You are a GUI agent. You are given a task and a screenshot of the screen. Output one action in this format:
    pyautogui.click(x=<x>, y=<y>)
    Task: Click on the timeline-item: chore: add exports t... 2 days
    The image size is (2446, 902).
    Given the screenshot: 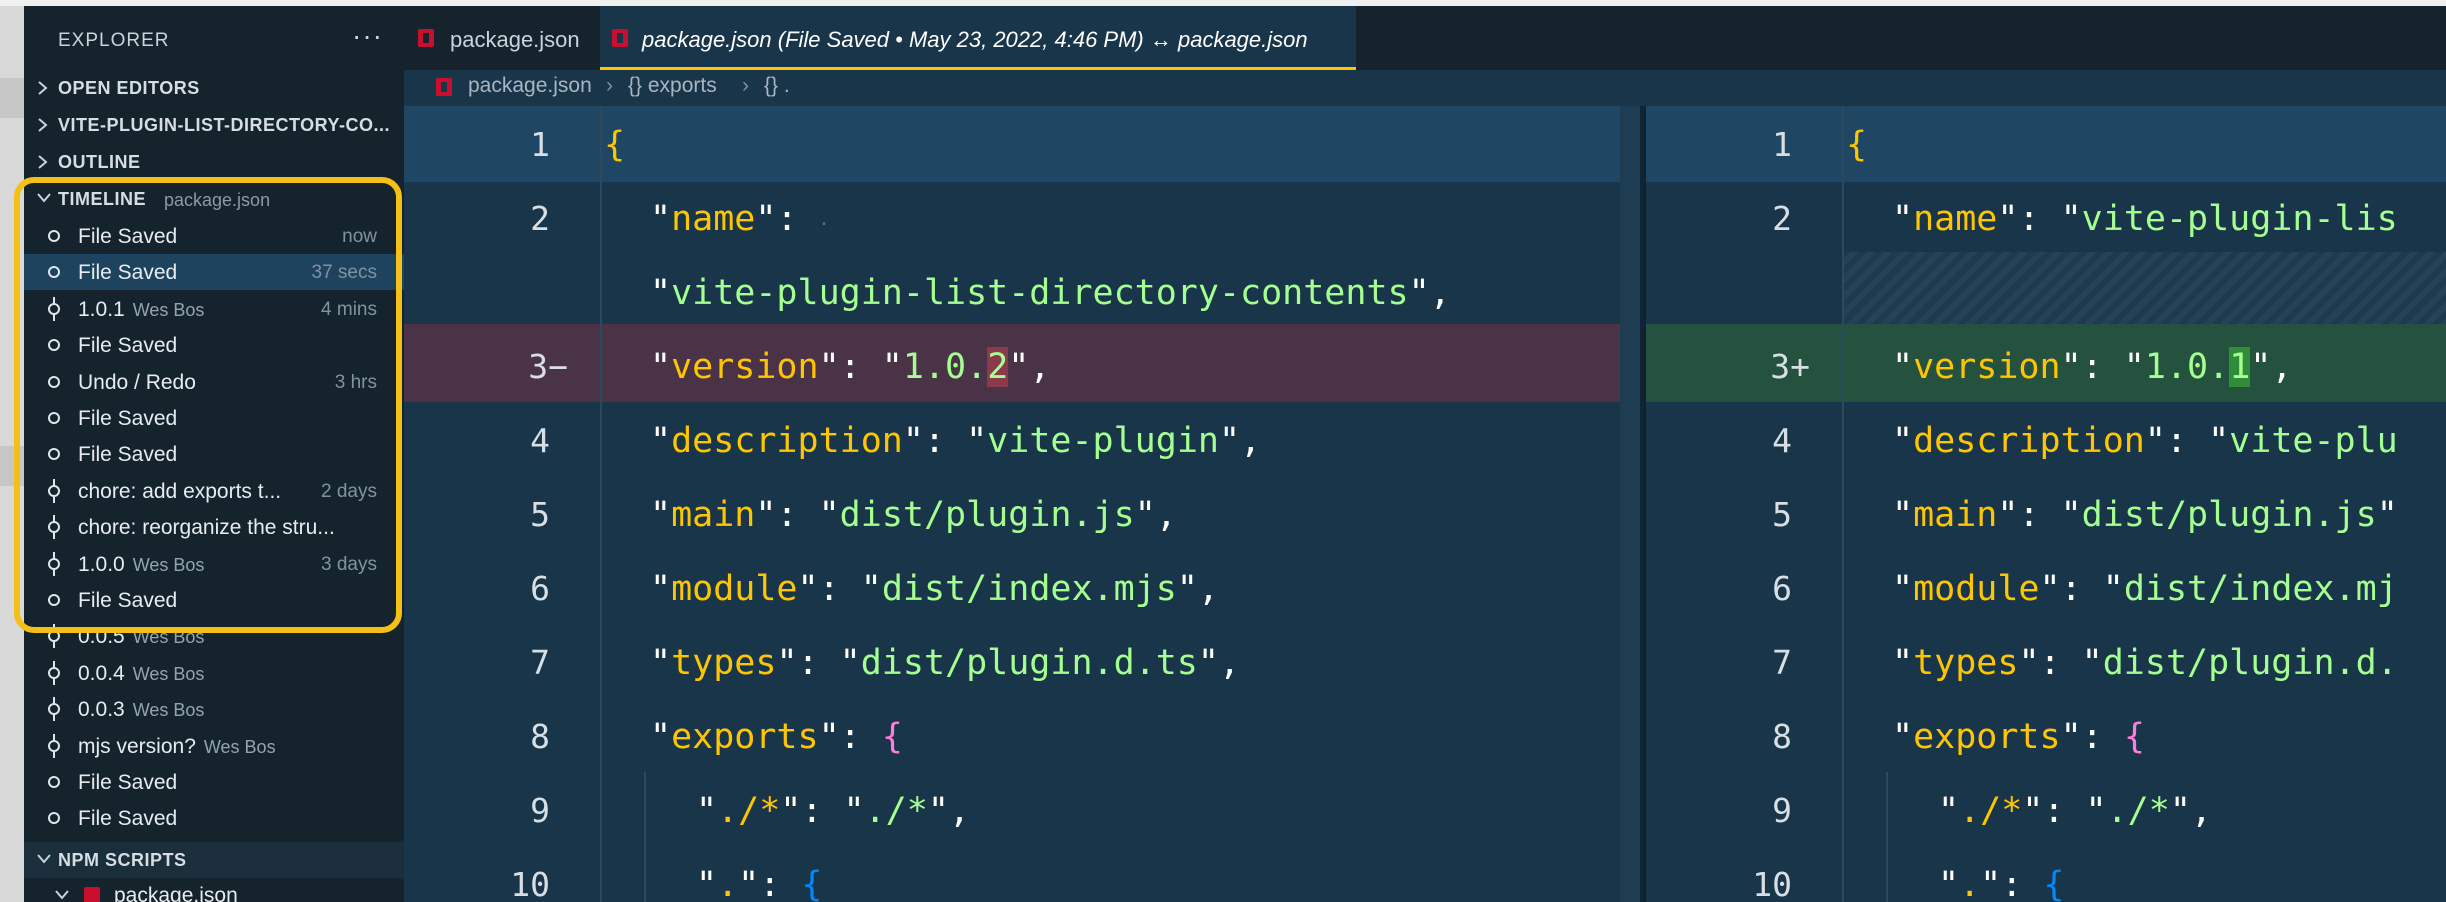 What is the action you would take?
    pyautogui.click(x=214, y=491)
    